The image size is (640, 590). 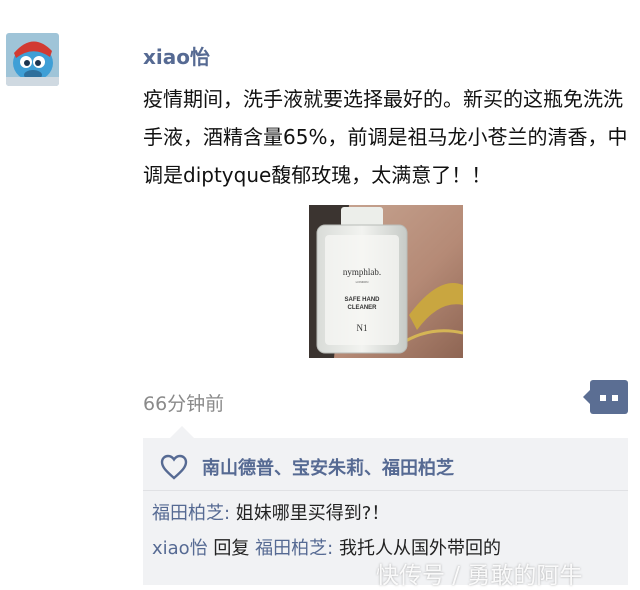 What do you see at coordinates (586, 397) in the screenshot?
I see `button-notch` at bounding box center [586, 397].